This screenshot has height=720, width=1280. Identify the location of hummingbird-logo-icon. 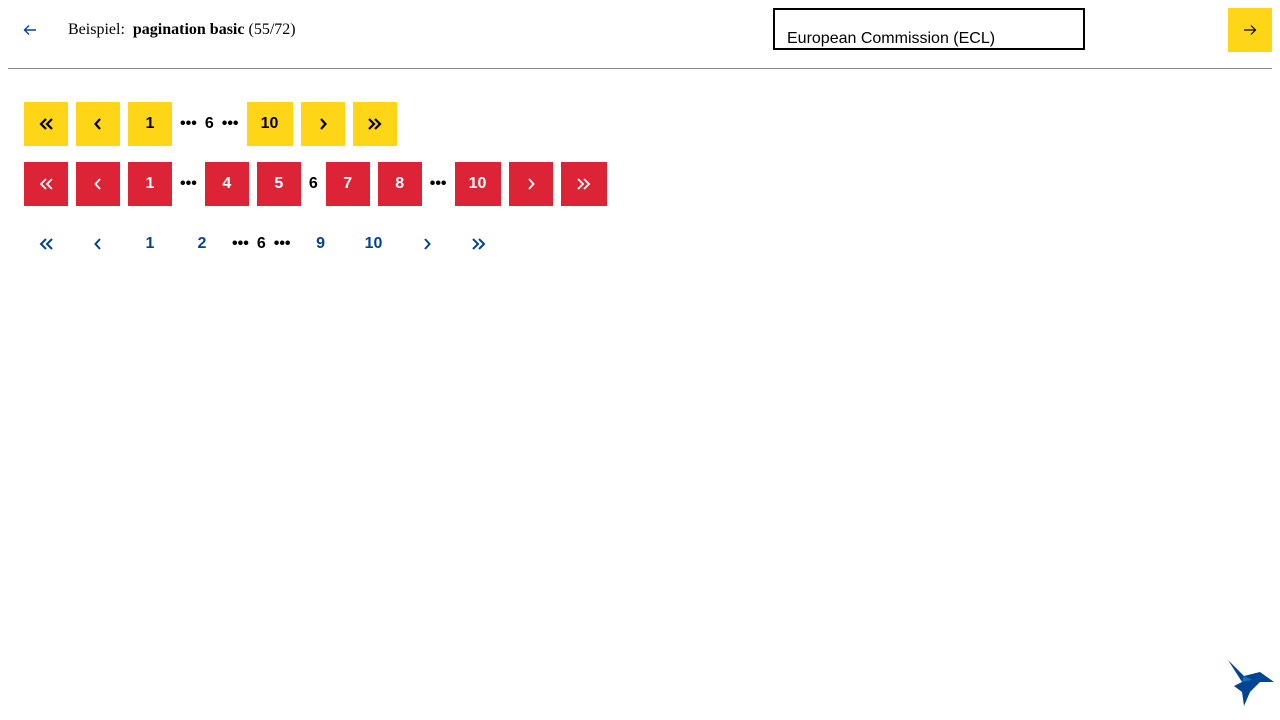
(1251, 683).